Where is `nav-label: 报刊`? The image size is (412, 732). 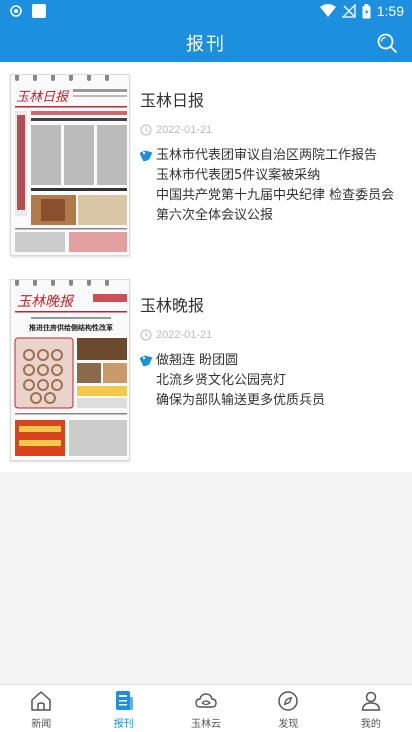 nav-label: 报刊 is located at coordinates (123, 724).